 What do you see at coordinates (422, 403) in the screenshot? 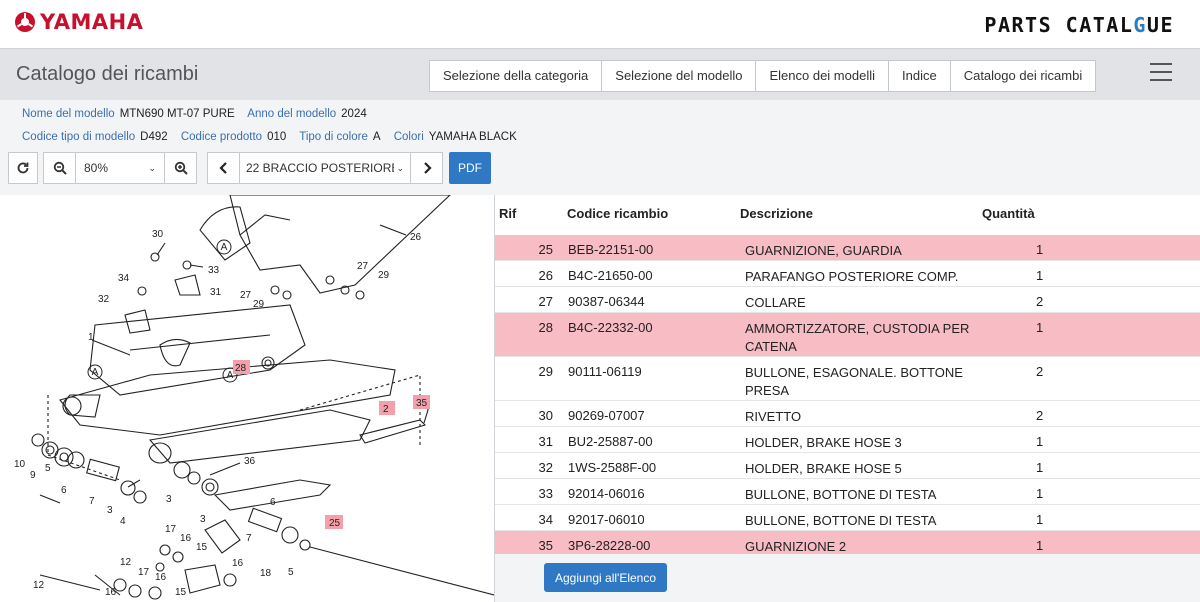
I see `svg-text: 35` at bounding box center [422, 403].